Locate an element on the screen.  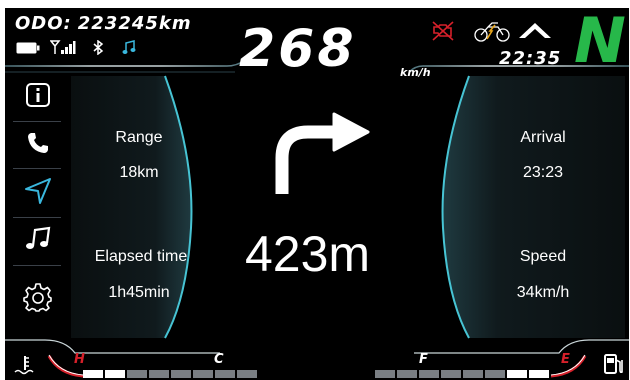
navigation-icon is located at coordinates (38, 193).